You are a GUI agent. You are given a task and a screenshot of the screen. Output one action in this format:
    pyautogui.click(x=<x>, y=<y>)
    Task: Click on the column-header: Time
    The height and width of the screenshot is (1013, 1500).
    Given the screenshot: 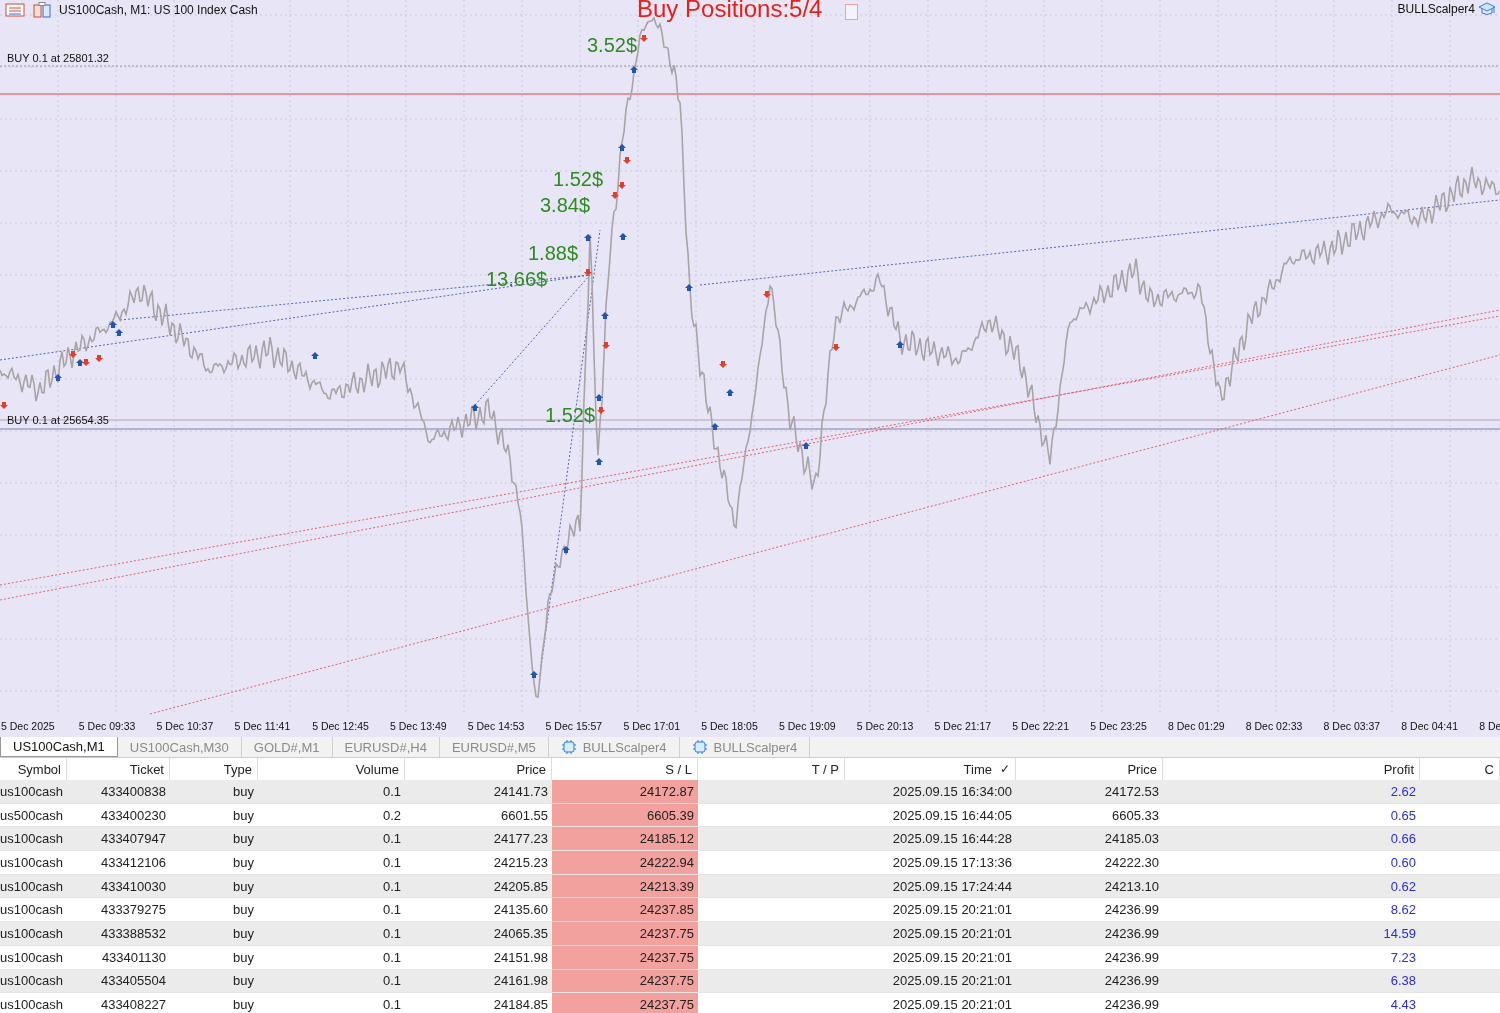 What is the action you would take?
    pyautogui.click(x=977, y=769)
    